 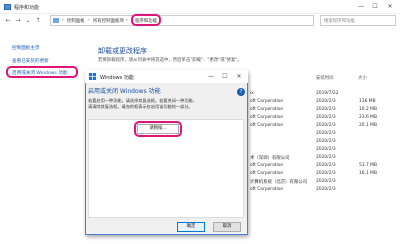 I want to click on table-row: oft Corporation 2020/2/3 23.6 MB, so click(x=325, y=119).